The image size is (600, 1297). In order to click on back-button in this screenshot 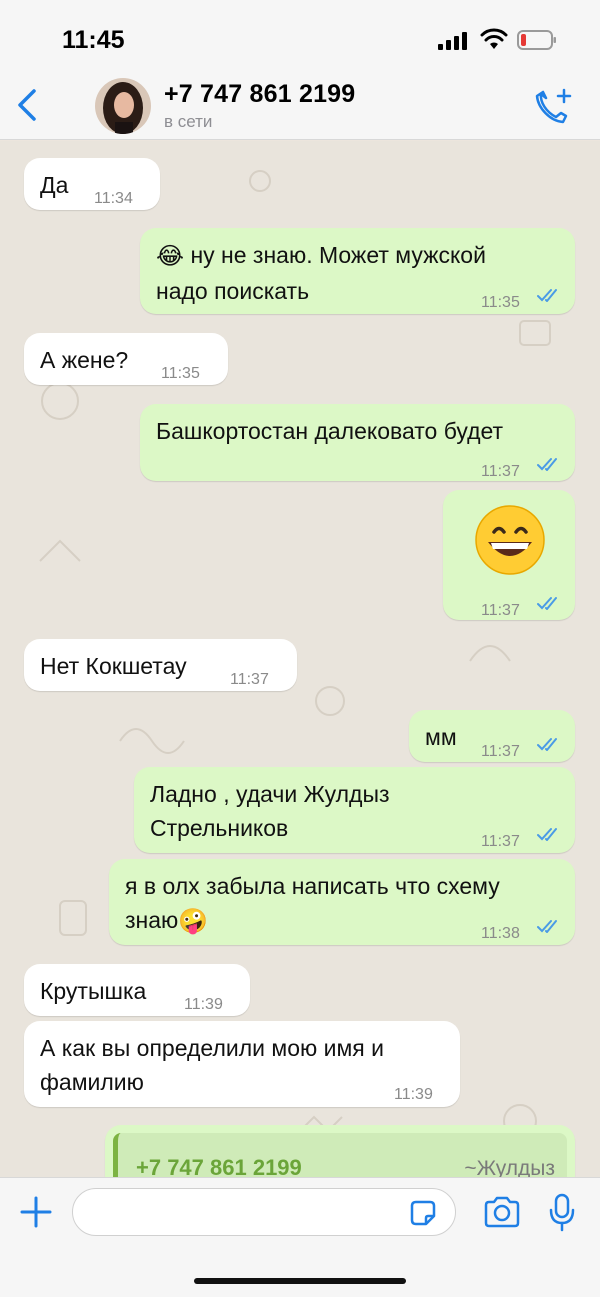, I will do `click(27, 105)`.